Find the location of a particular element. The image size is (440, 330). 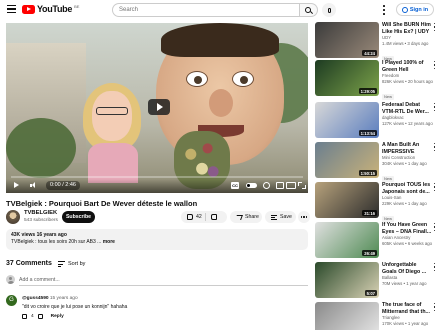

big-play-button is located at coordinates (159, 107).